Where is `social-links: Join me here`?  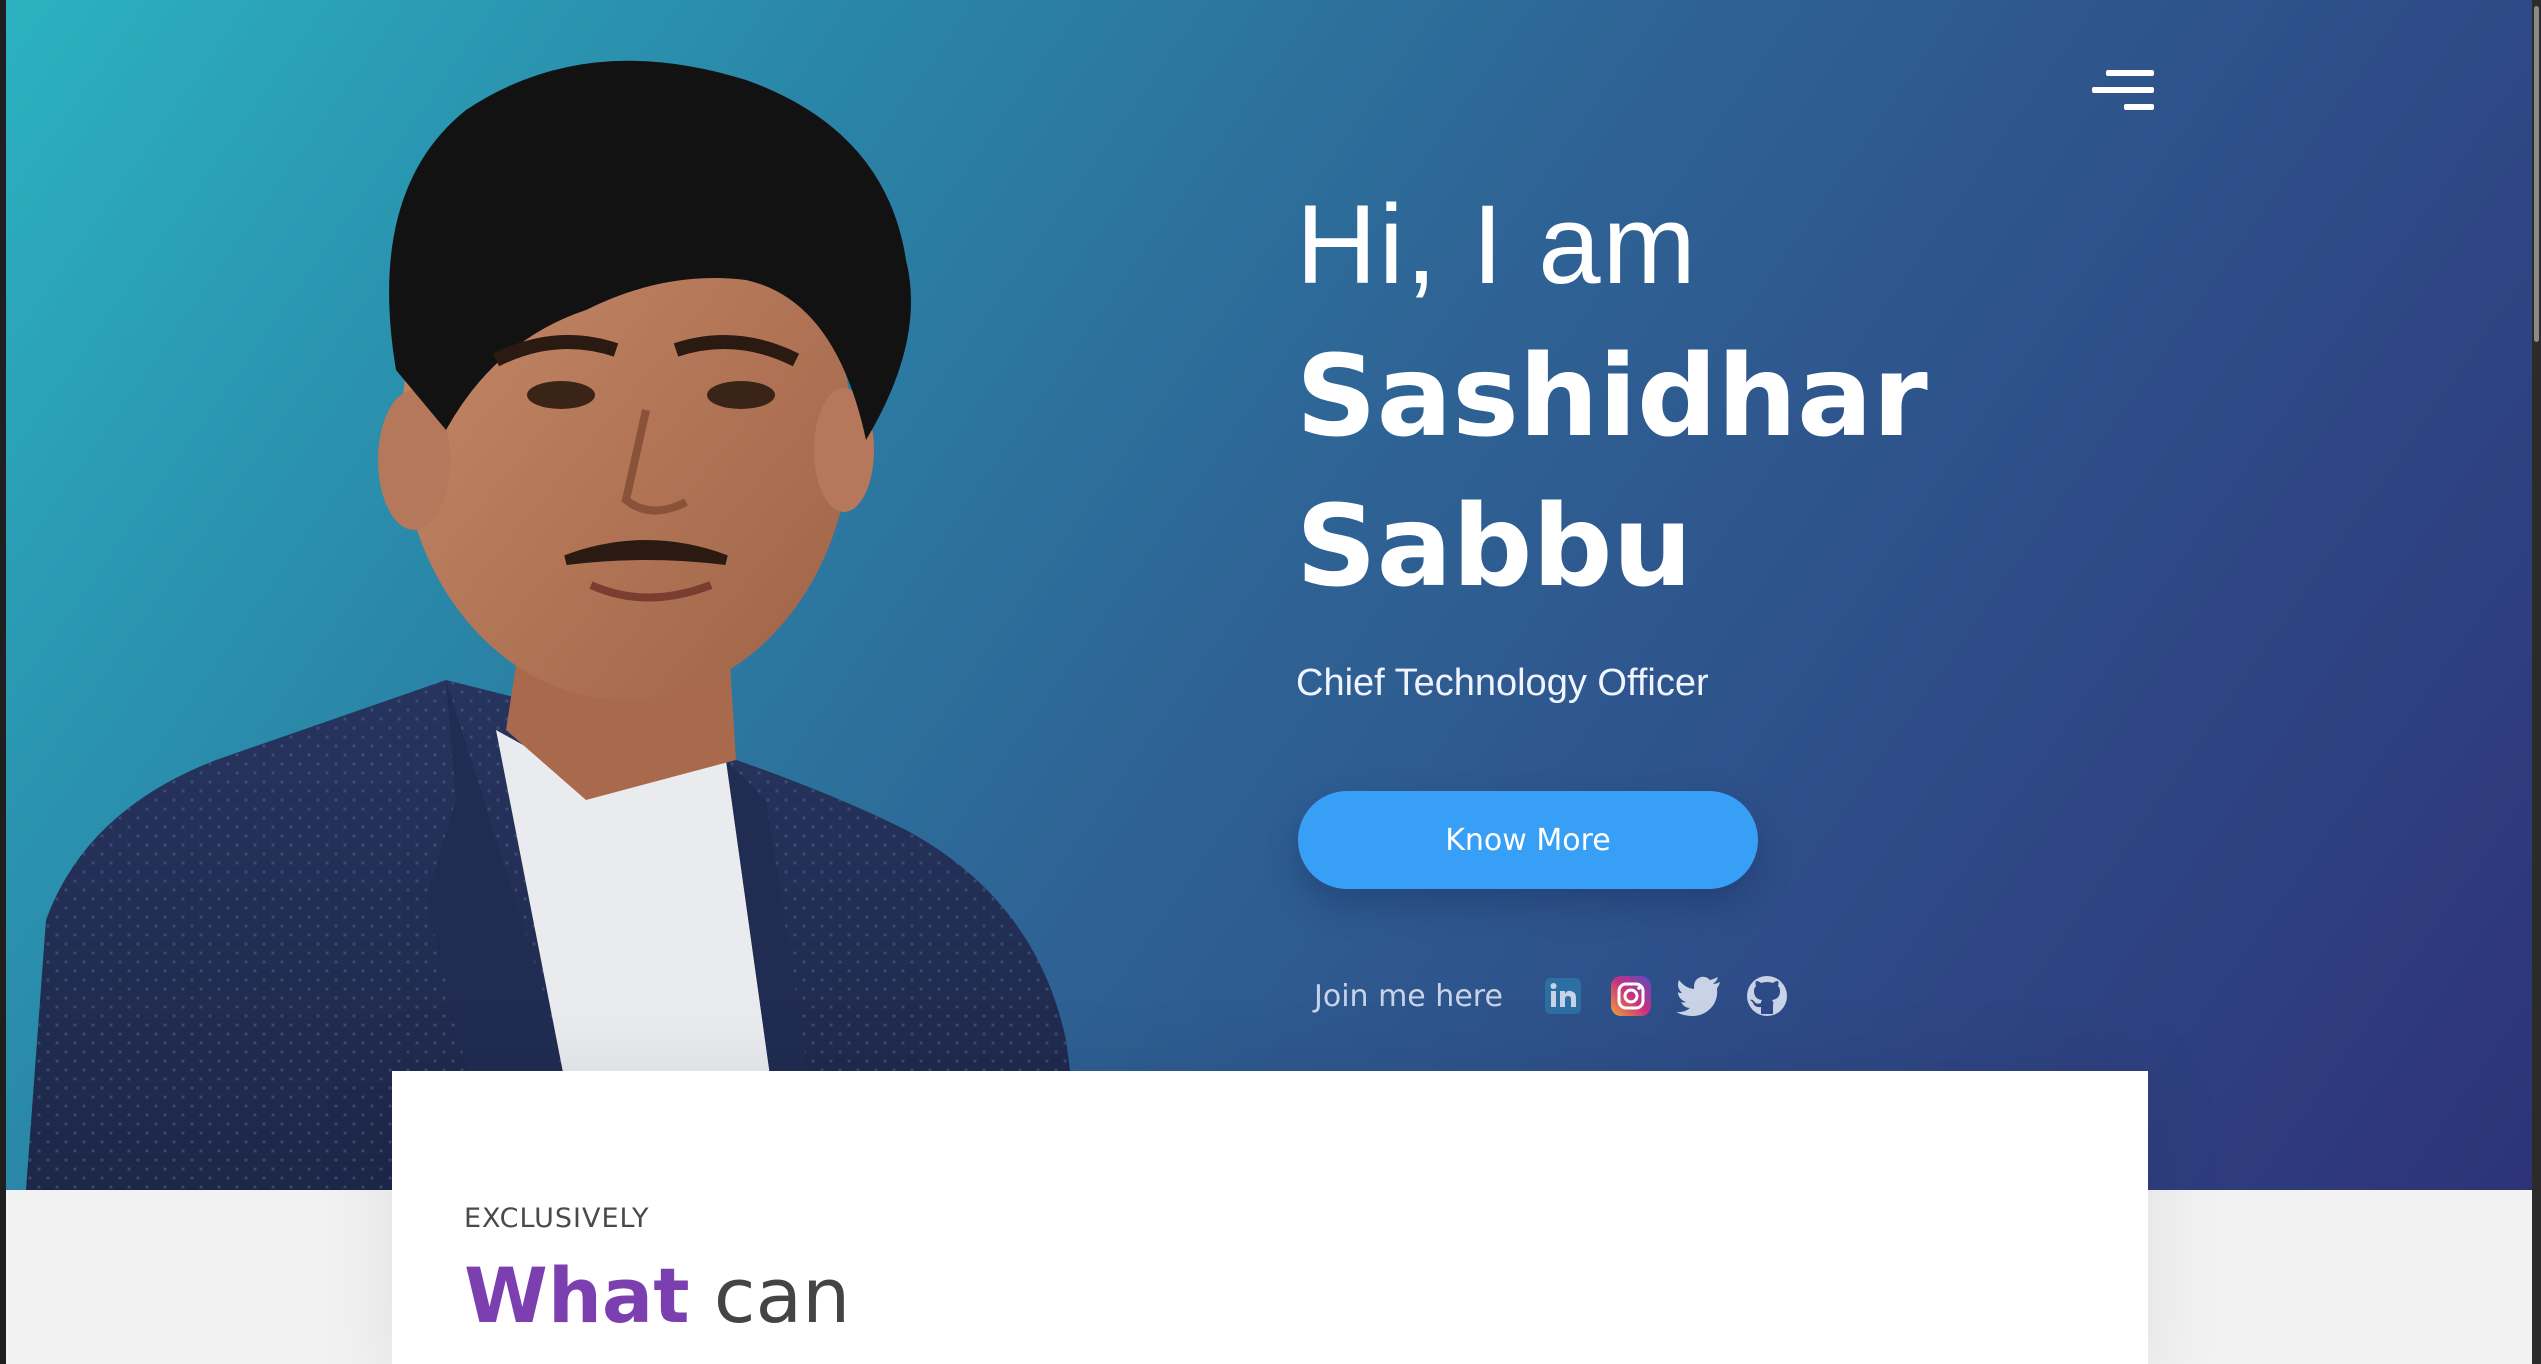 social-links: Join me here is located at coordinates (1562, 996).